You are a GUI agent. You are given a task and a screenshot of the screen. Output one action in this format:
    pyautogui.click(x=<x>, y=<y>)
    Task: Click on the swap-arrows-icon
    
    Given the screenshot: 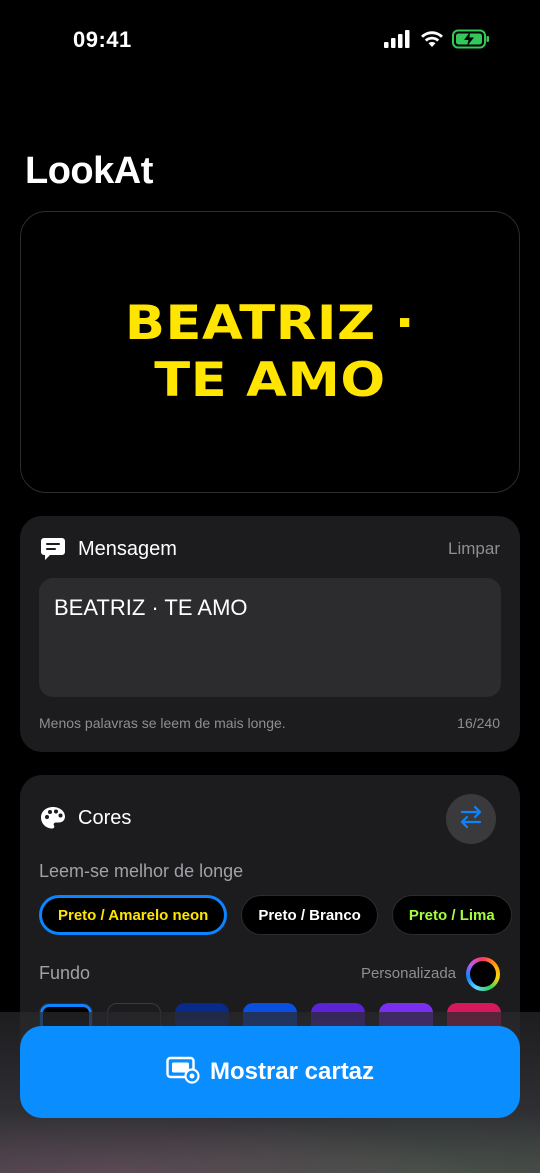 What is the action you would take?
    pyautogui.click(x=471, y=819)
    